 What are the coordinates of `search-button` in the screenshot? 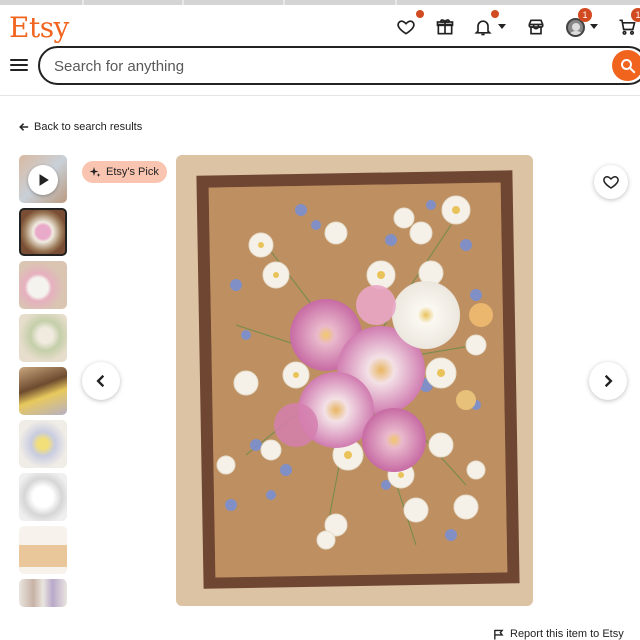 It's located at (626, 65).